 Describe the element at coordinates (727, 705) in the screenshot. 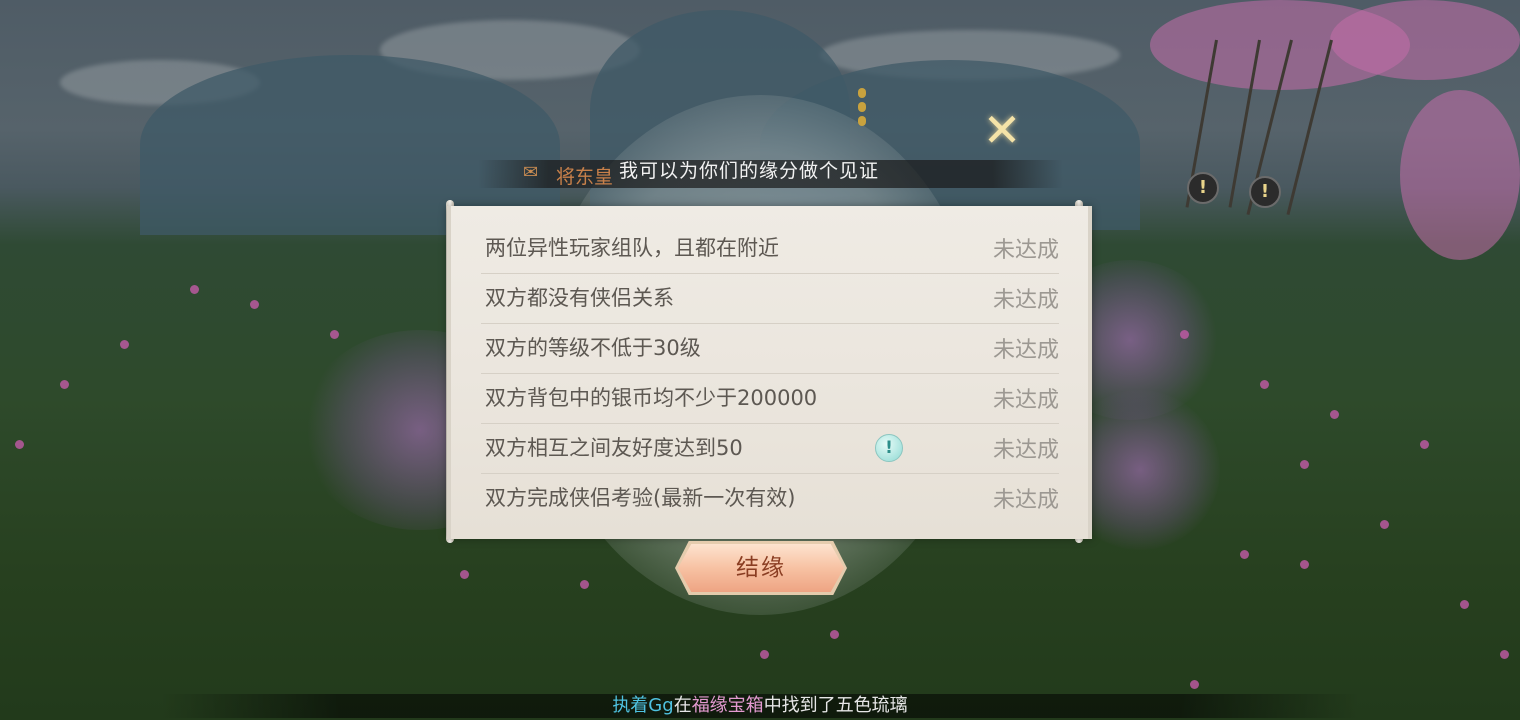

I see `broadcast-location: 福缘宝箱` at that location.